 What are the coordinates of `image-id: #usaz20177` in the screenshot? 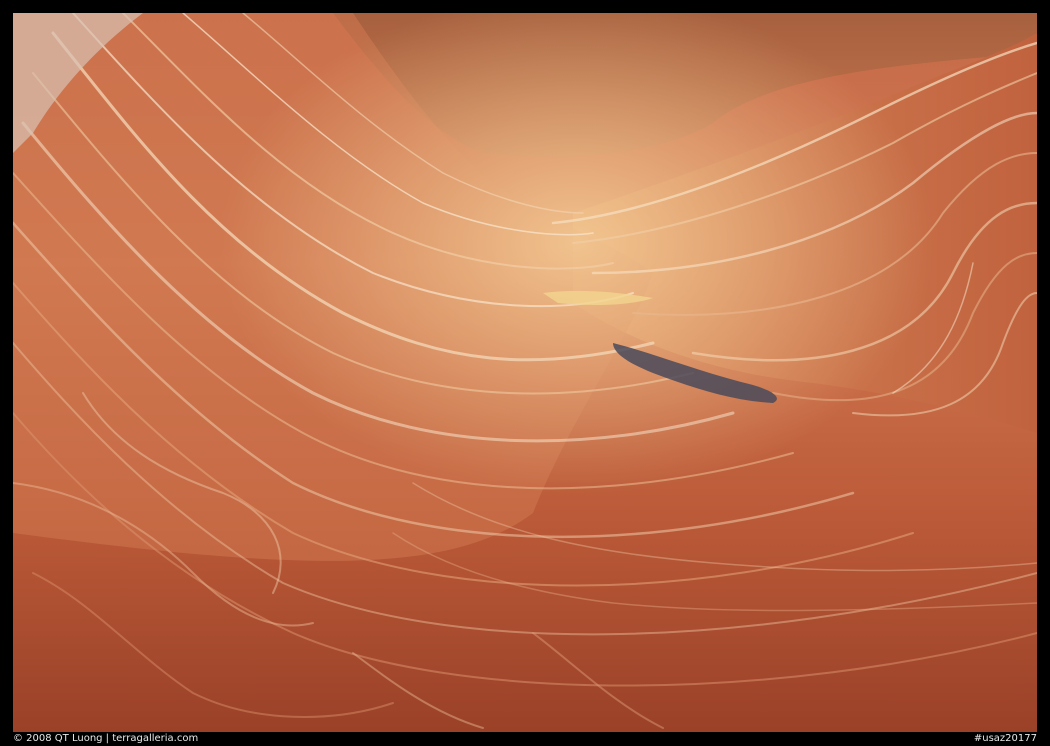 It's located at (1005, 738).